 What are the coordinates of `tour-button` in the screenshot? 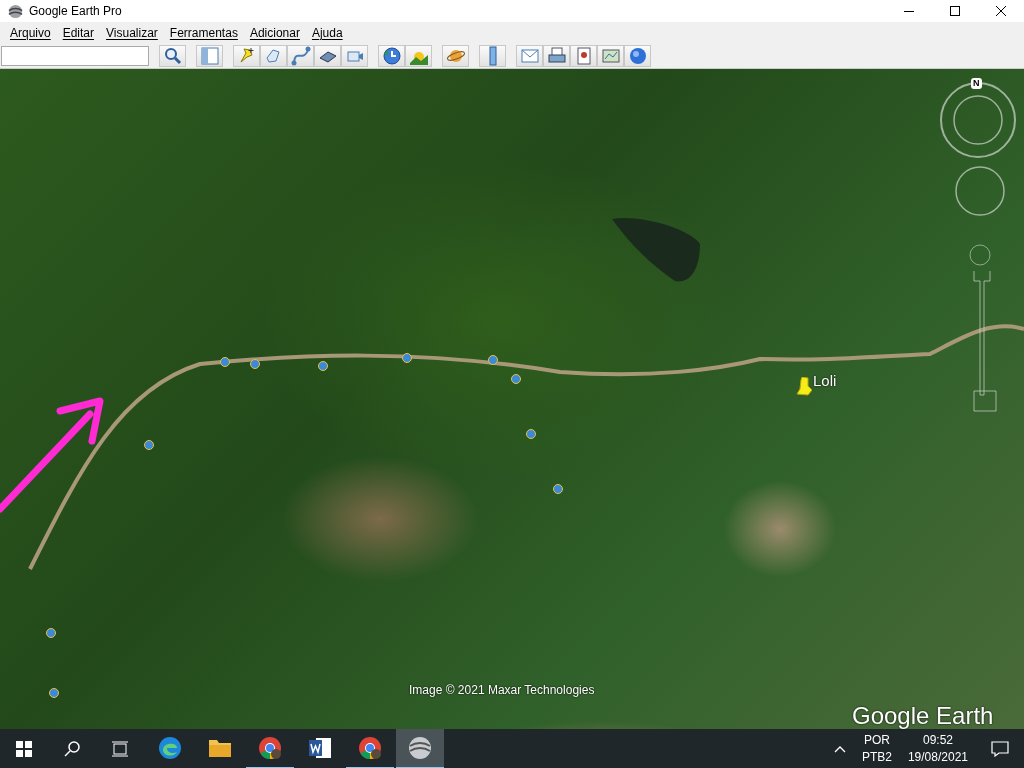 It's located at (354, 55).